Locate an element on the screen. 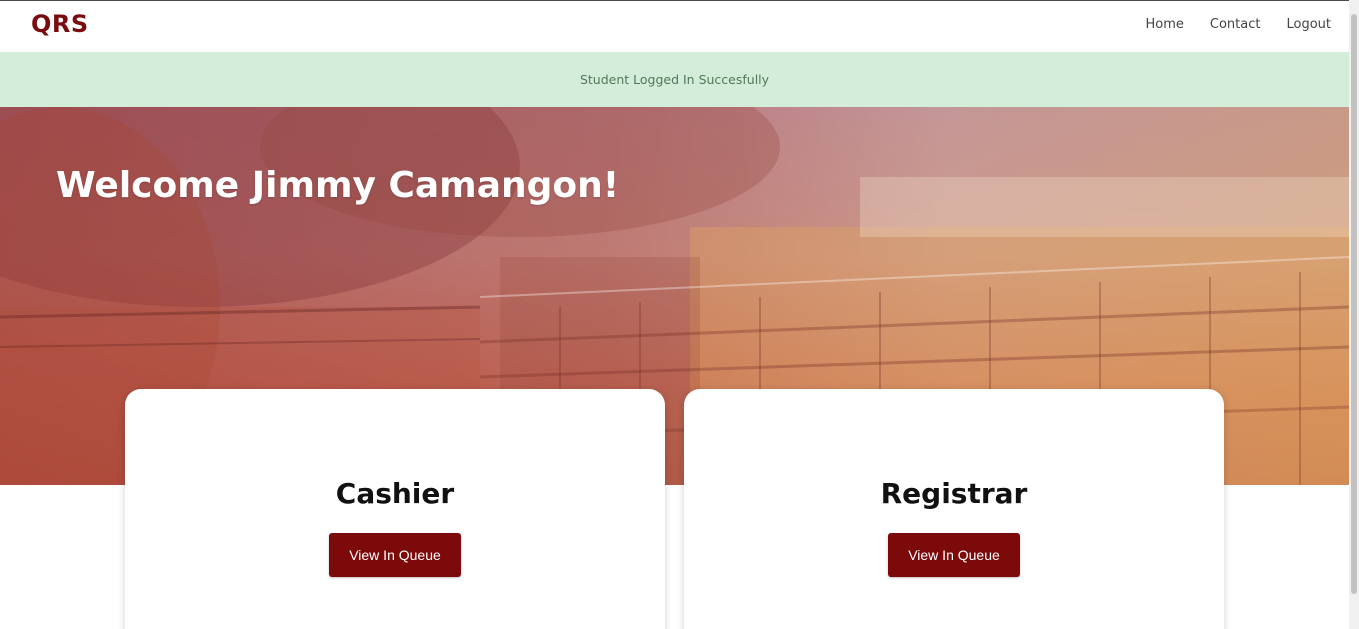  nav-link-contact: Contact is located at coordinates (1235, 24).